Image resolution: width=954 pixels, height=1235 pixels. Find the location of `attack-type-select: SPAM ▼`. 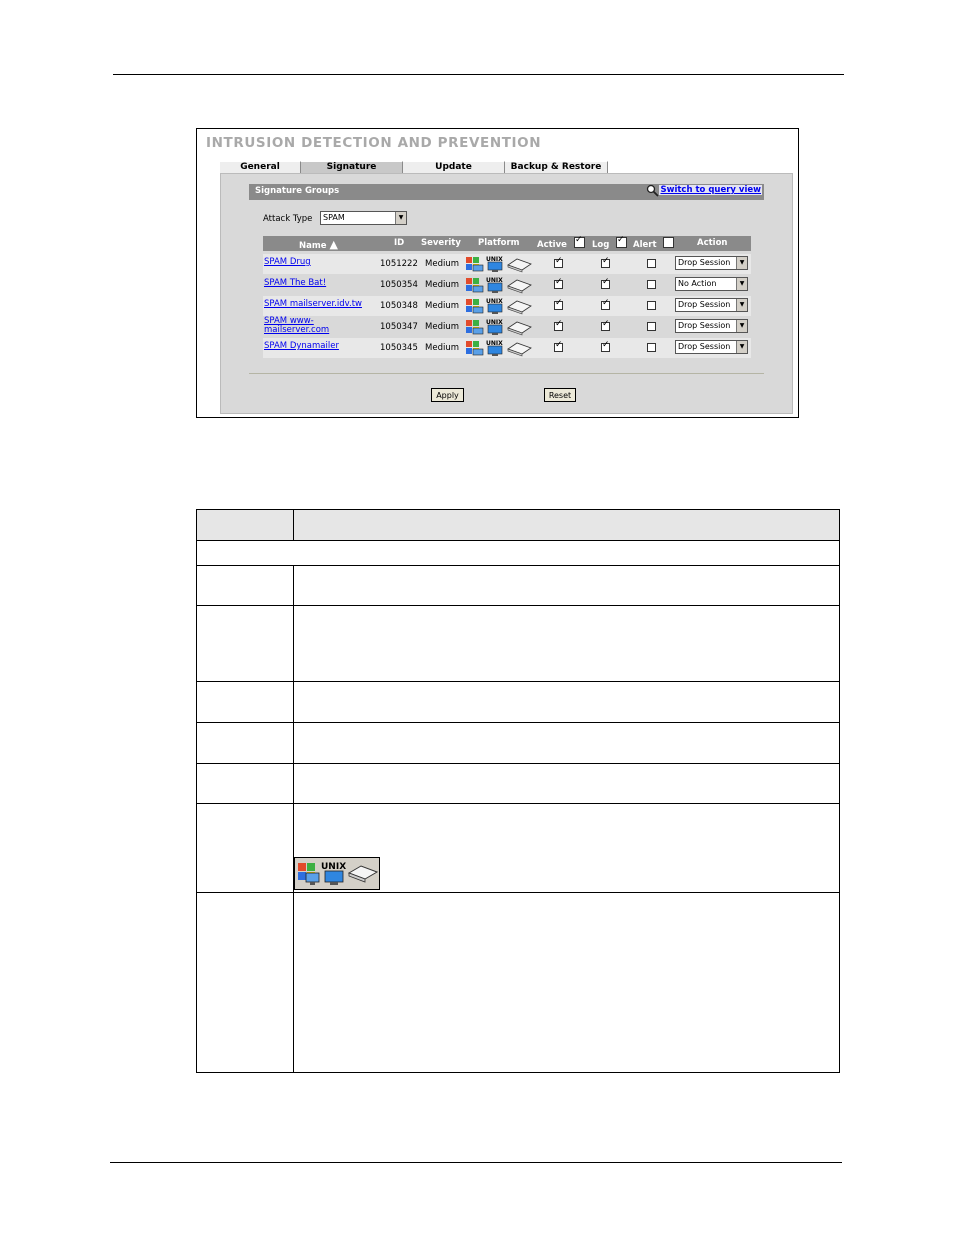

attack-type-select: SPAM ▼ is located at coordinates (363, 218).